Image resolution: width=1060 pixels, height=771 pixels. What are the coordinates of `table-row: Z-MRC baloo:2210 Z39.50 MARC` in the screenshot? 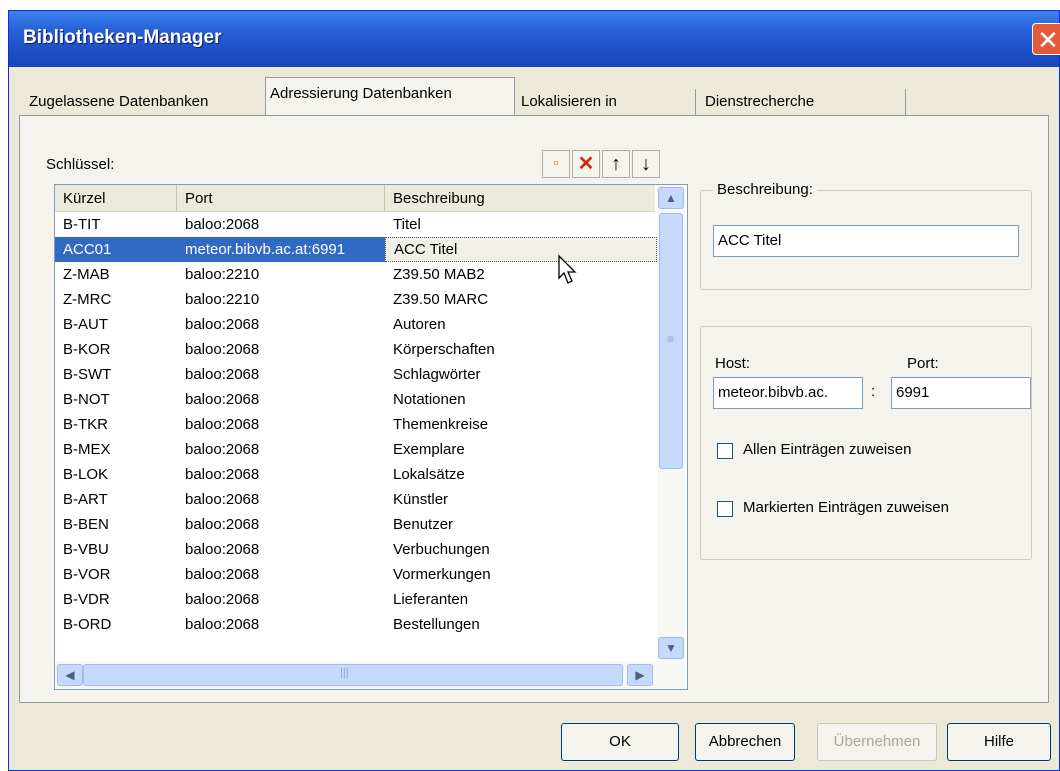 It's located at (355, 299).